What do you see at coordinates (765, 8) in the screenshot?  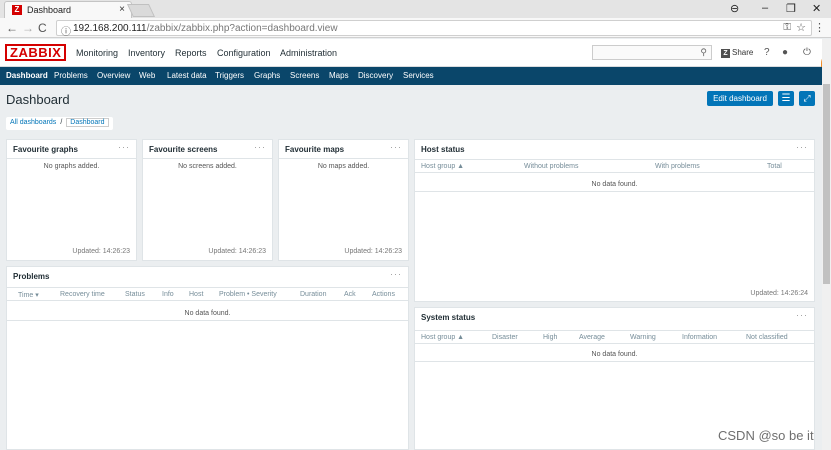 I see `minimize-button: –` at bounding box center [765, 8].